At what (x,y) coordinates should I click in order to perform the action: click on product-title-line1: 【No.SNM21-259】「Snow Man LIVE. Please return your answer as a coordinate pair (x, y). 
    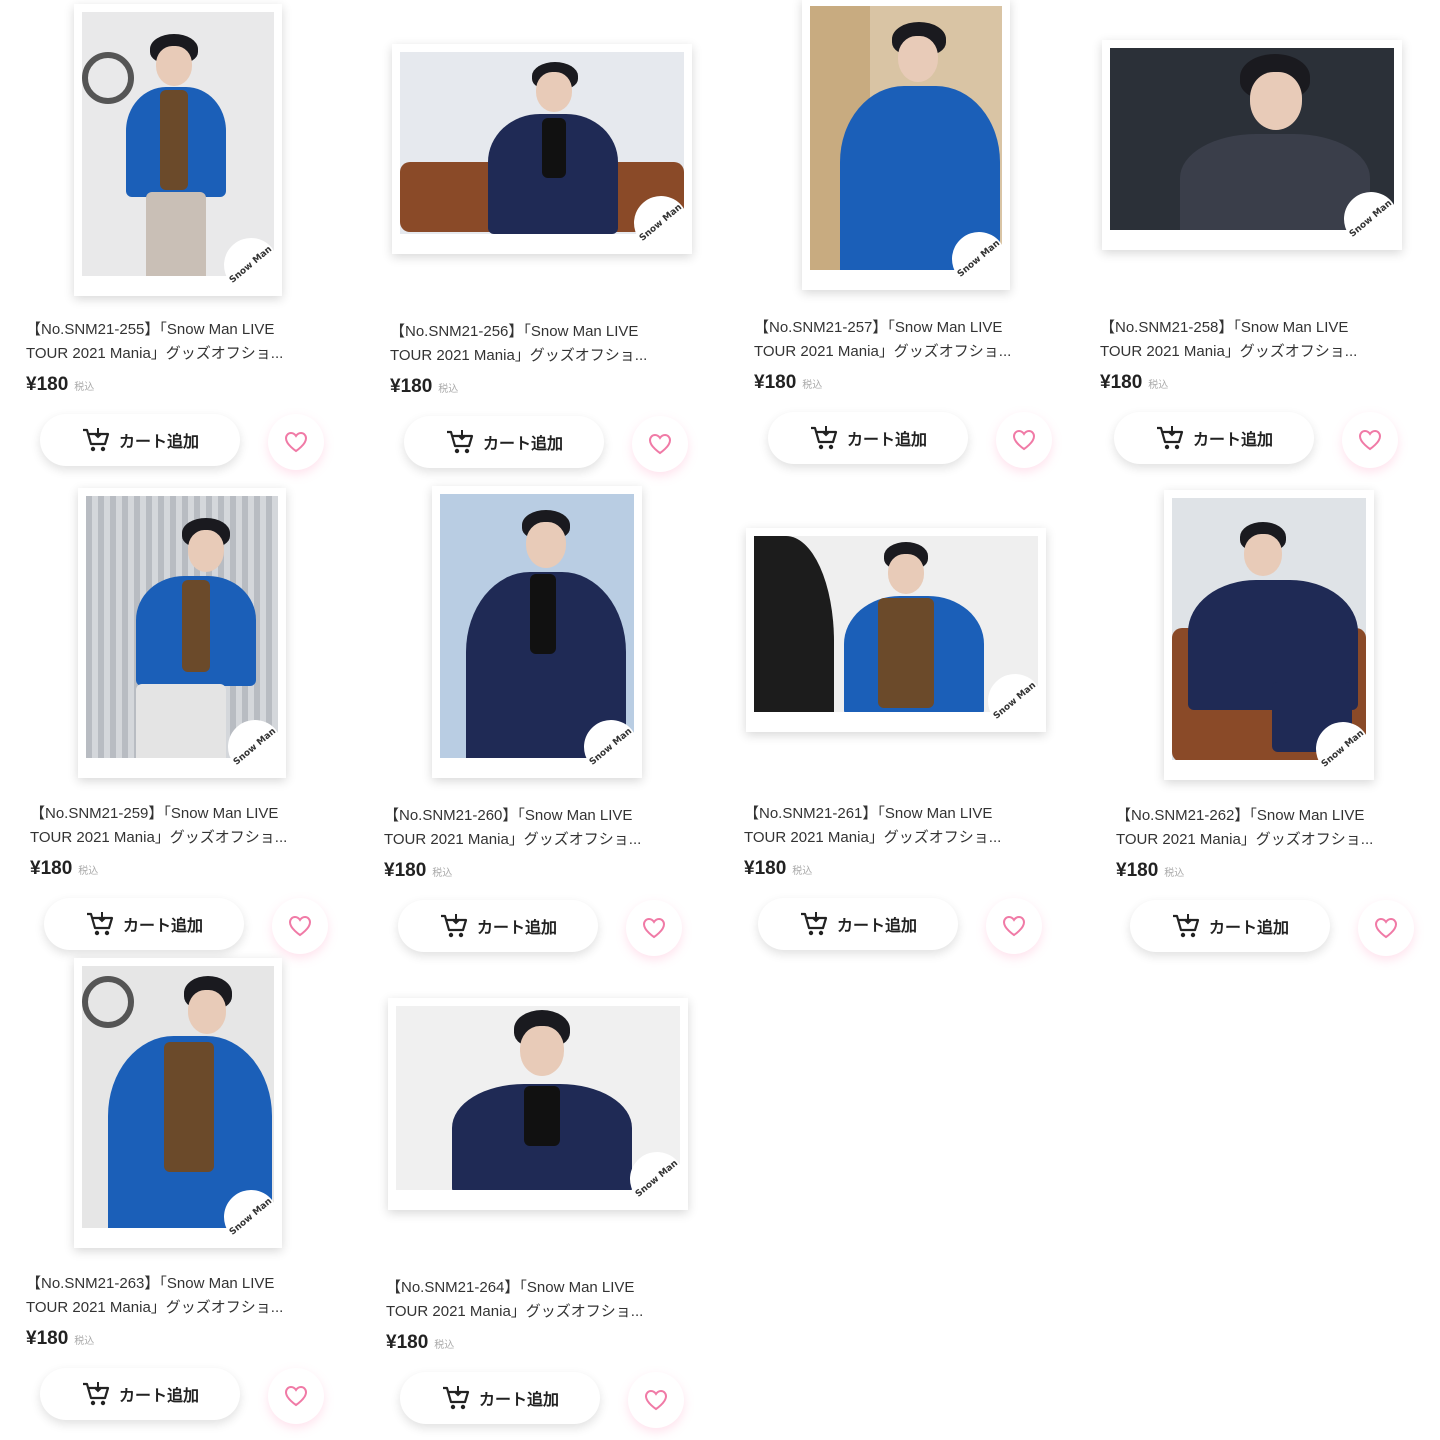
    Looking at the image, I should click on (154, 813).